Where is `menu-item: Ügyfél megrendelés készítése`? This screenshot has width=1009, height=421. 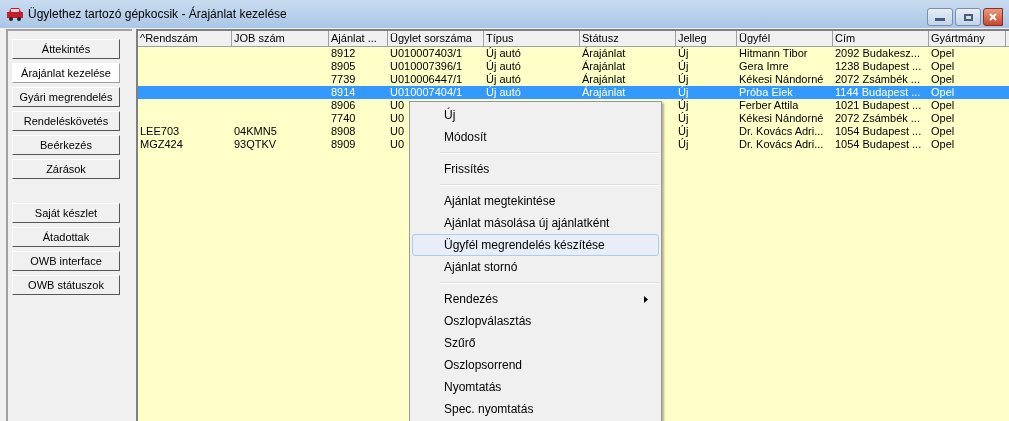
menu-item: Ügyfél megrendelés készítése is located at coordinates (535, 245).